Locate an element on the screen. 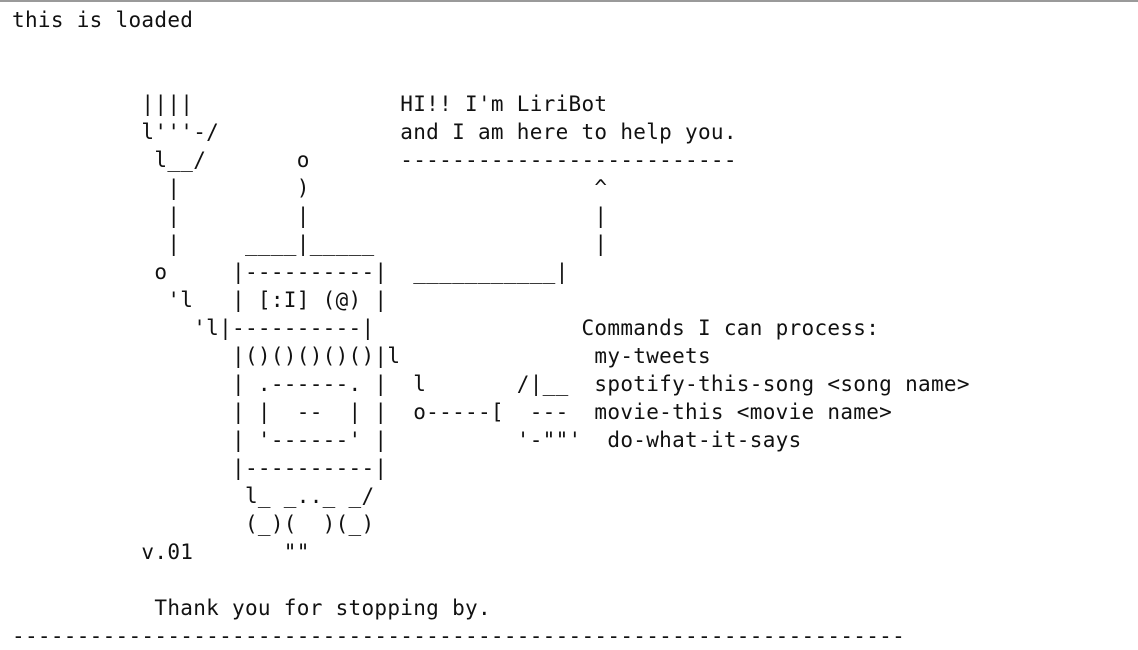 The height and width of the screenshot is (650, 1138). terminal-line: 'l|----------| Commands I can process: is located at coordinates (446, 328).